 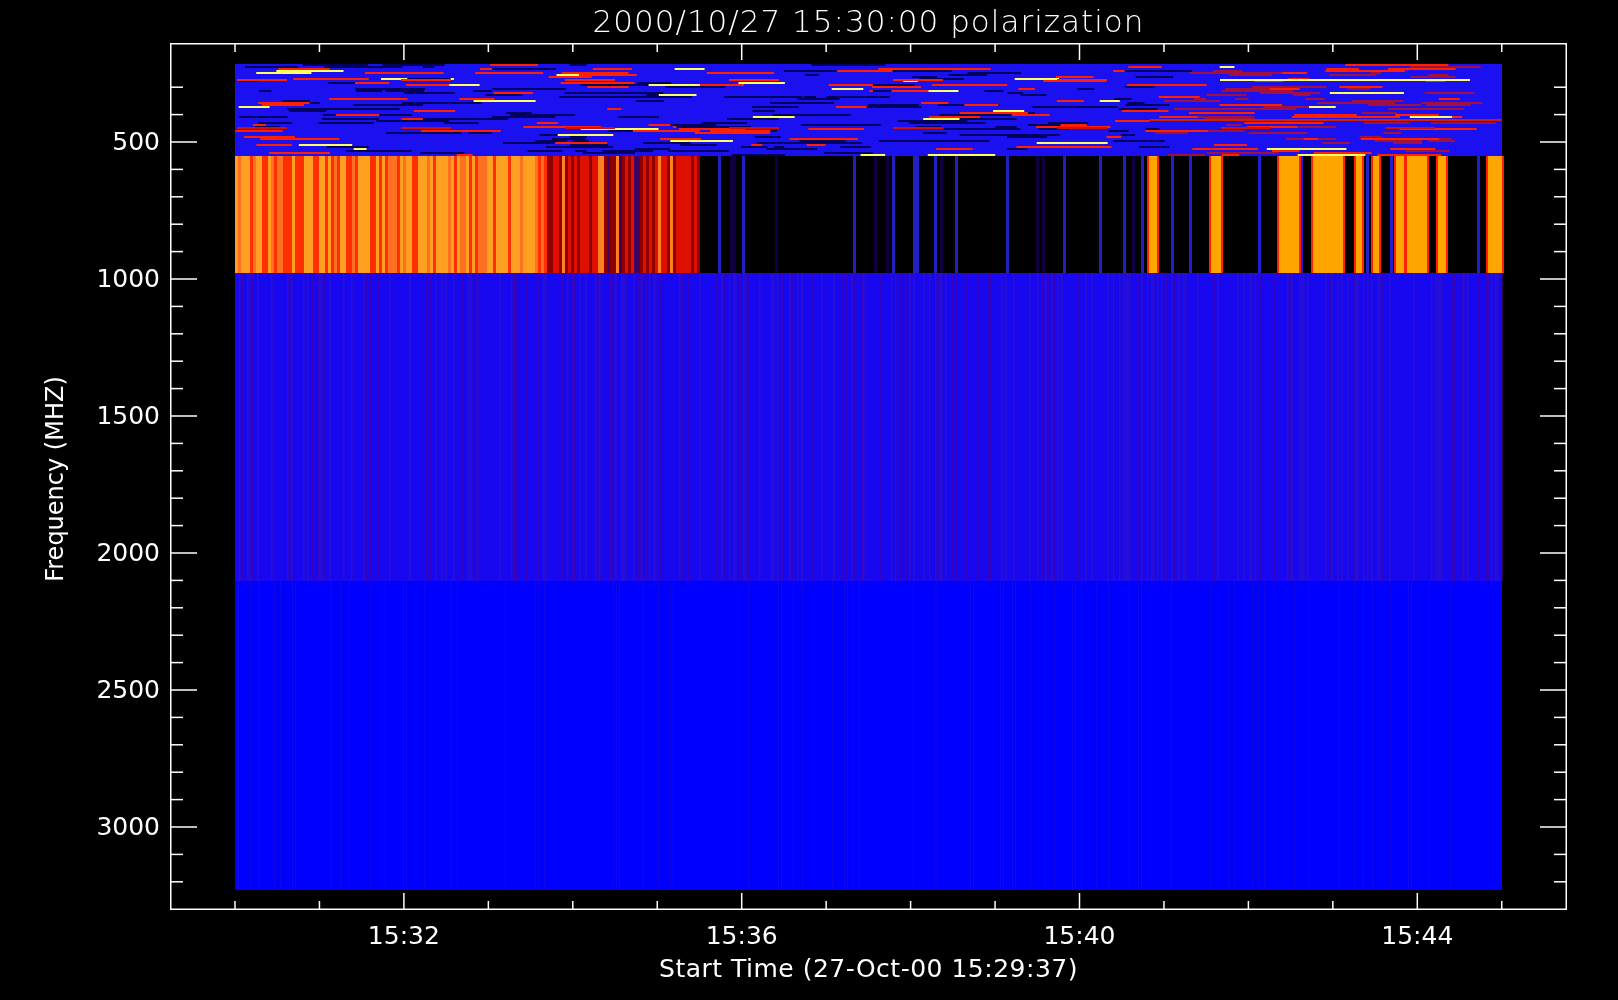 What do you see at coordinates (55, 479) in the screenshot?
I see `y-axis-title: Frequency (MHZ)` at bounding box center [55, 479].